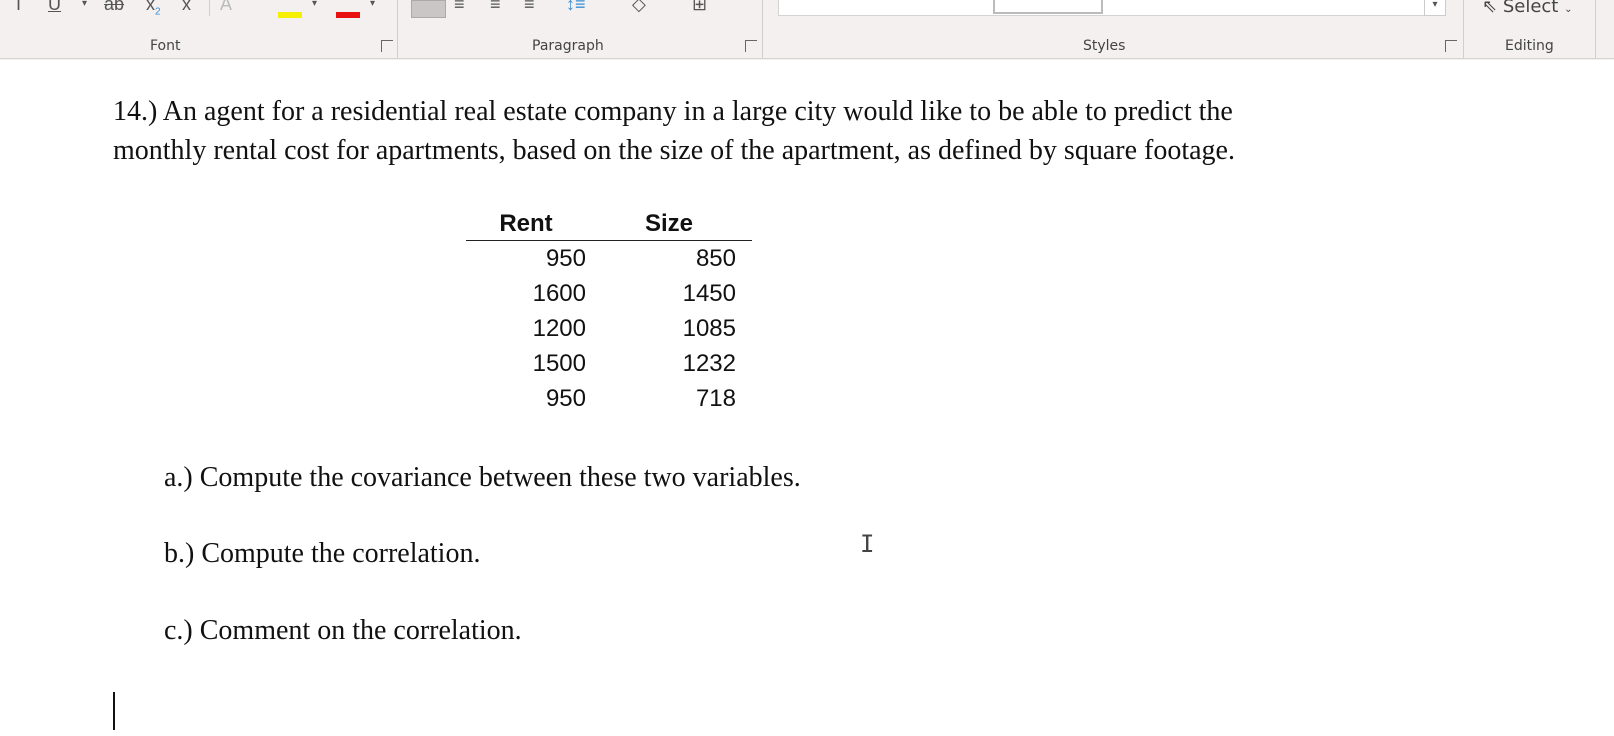 The width and height of the screenshot is (1614, 736). What do you see at coordinates (709, 328) in the screenshot?
I see `size-cell: 1085` at bounding box center [709, 328].